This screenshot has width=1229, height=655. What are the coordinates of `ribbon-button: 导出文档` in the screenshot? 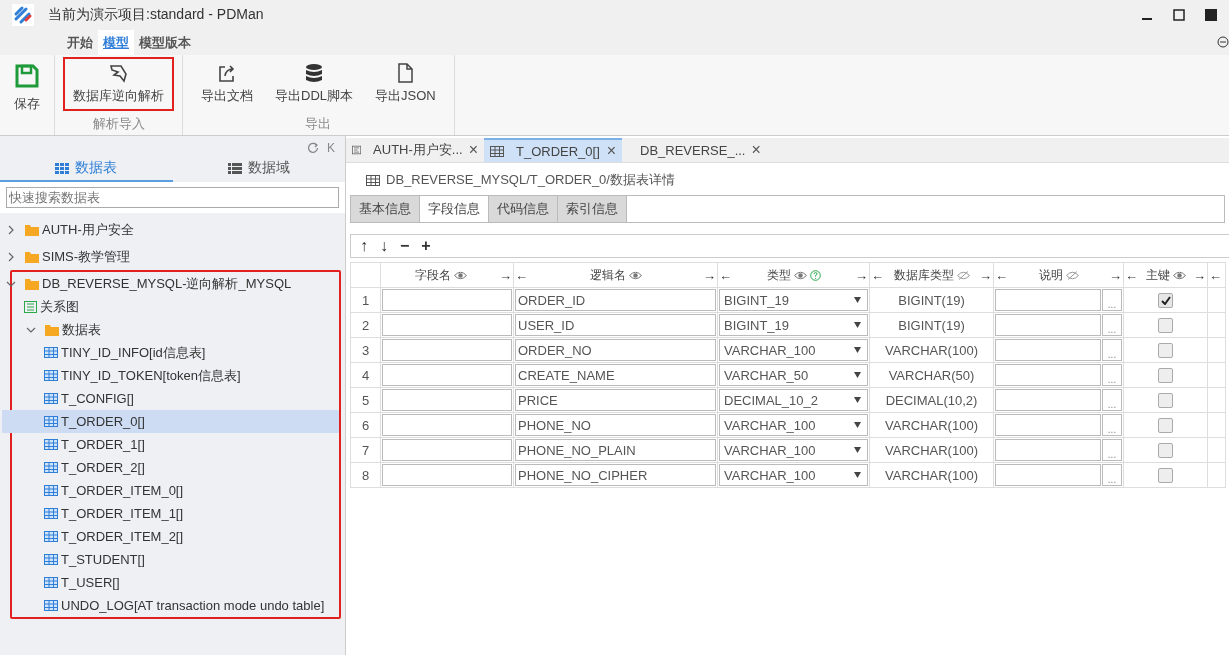 It's located at (227, 84).